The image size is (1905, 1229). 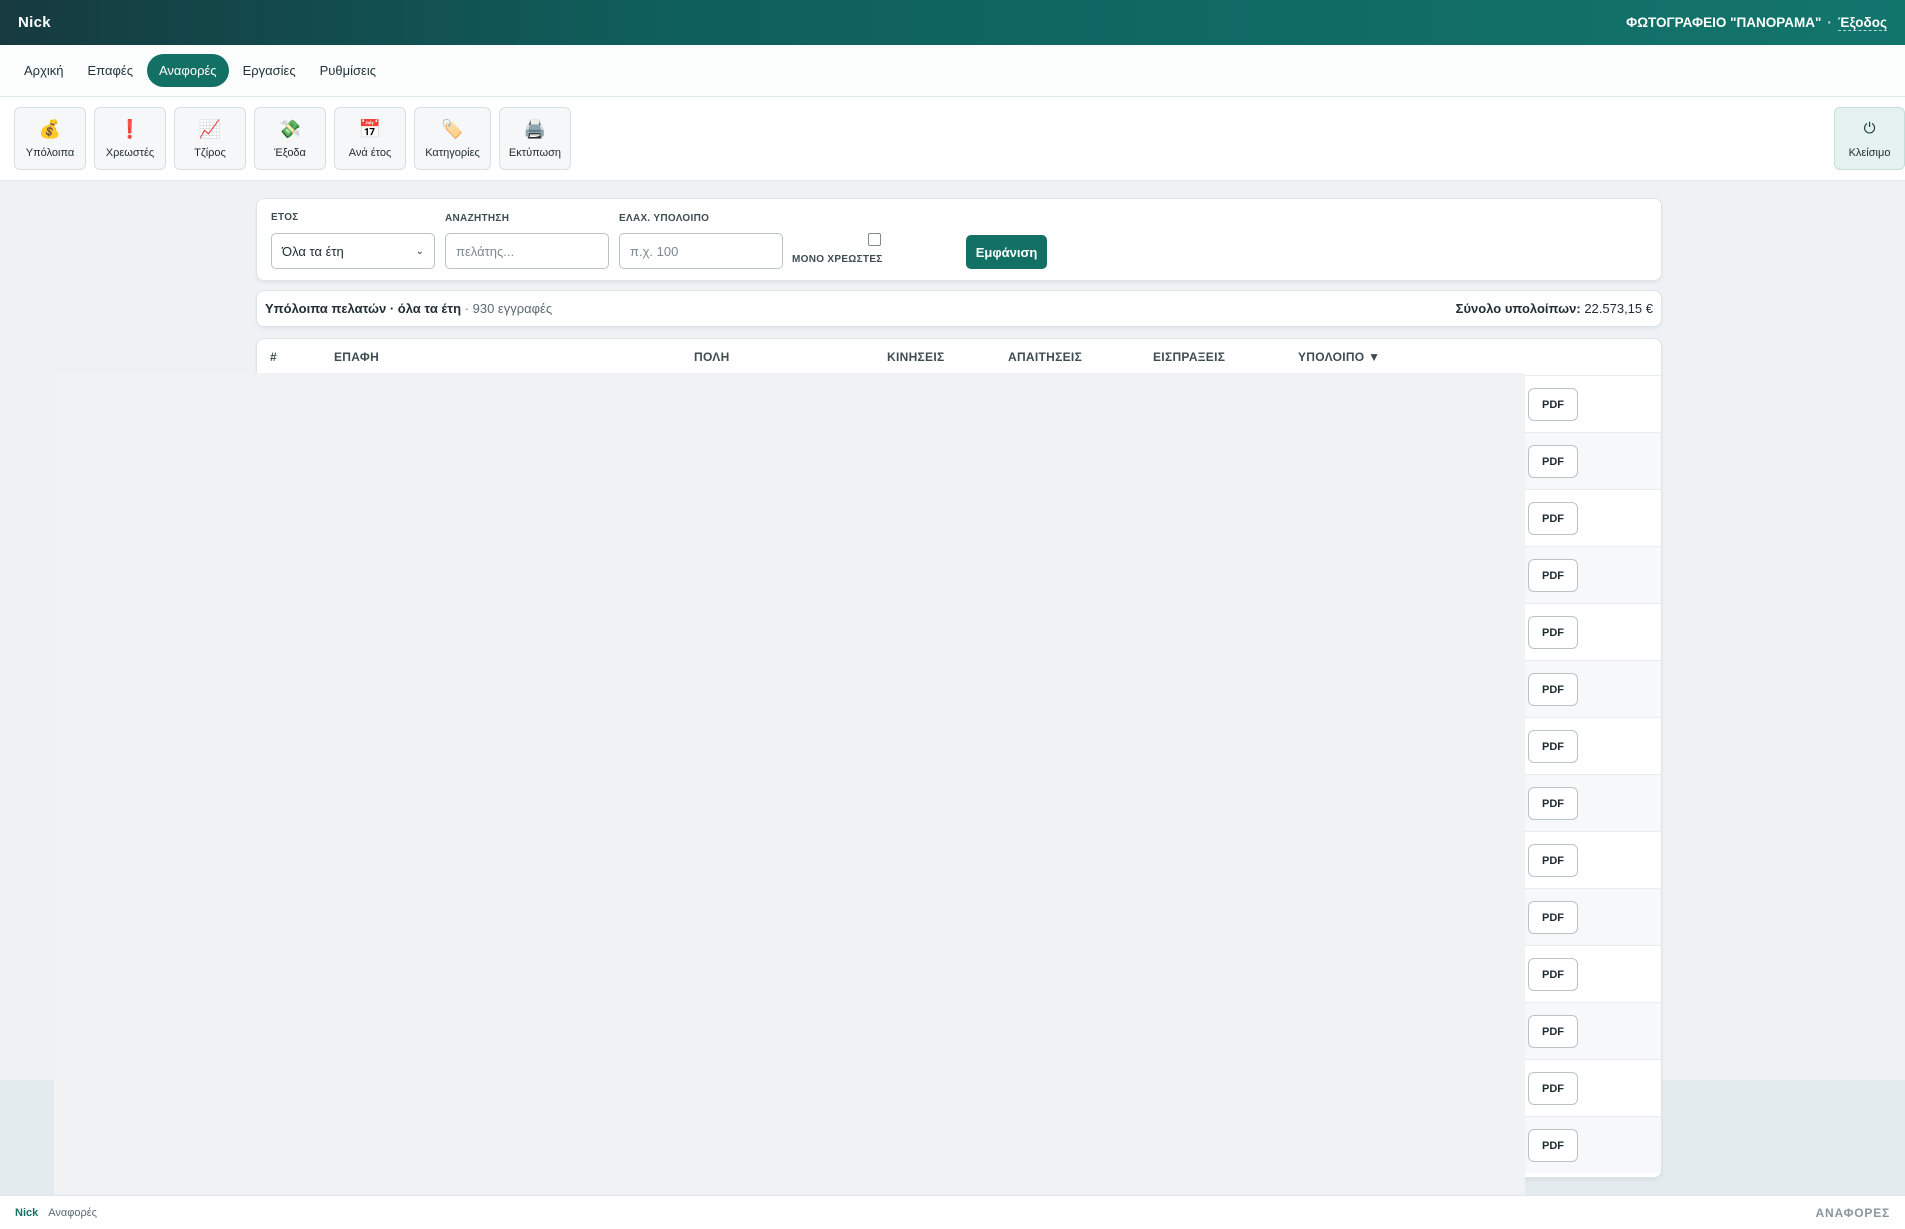 What do you see at coordinates (419, 251) in the screenshot?
I see `chevron-down-icon: ⌄` at bounding box center [419, 251].